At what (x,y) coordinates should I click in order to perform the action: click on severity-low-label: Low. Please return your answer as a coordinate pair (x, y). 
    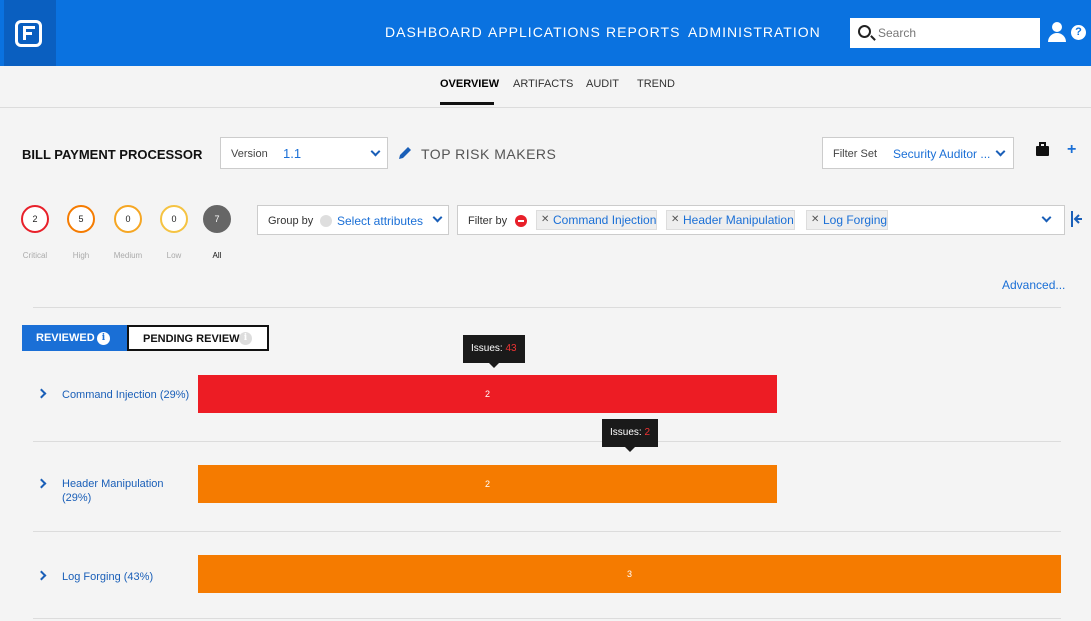
    Looking at the image, I should click on (174, 255).